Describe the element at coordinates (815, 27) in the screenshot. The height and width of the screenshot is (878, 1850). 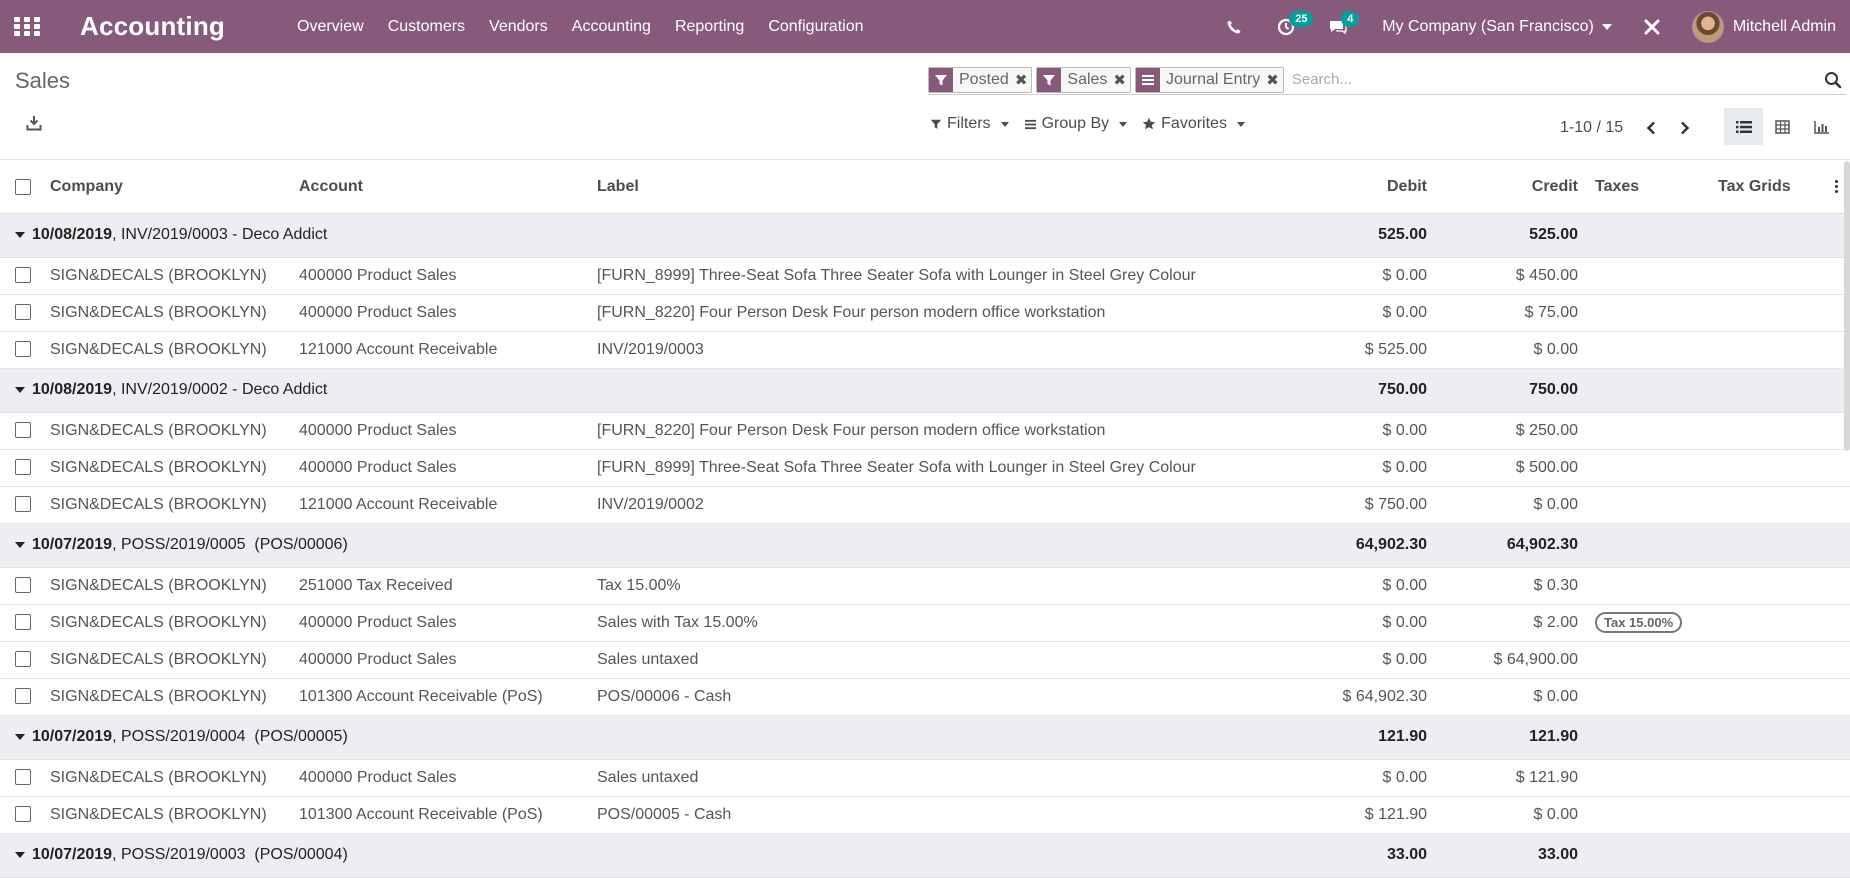
I see `menu-configuration: Configuration` at that location.